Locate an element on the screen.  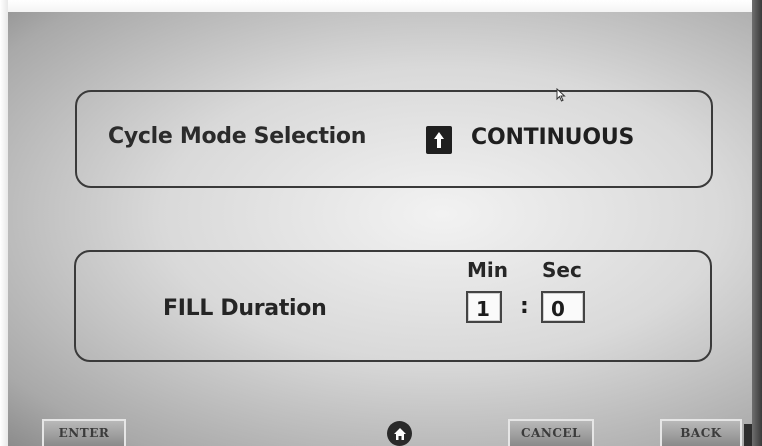
home-button is located at coordinates (399, 433).